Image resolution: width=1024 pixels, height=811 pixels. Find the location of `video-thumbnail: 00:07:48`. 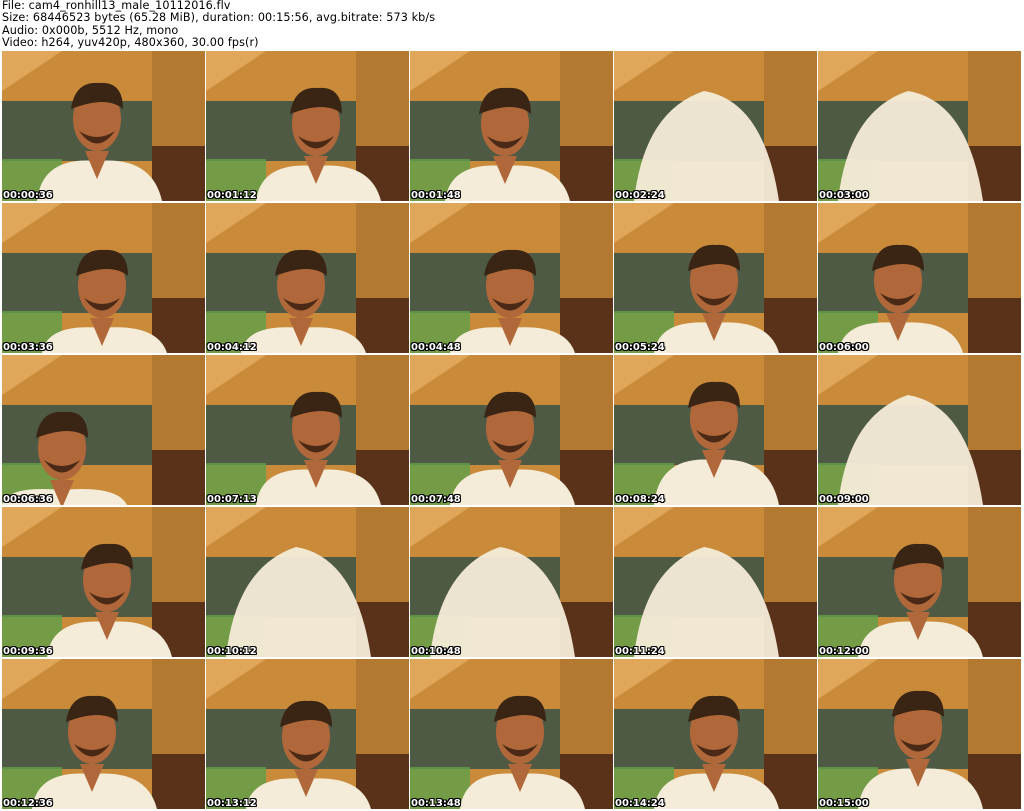

video-thumbnail: 00:07:48 is located at coordinates (511, 430).